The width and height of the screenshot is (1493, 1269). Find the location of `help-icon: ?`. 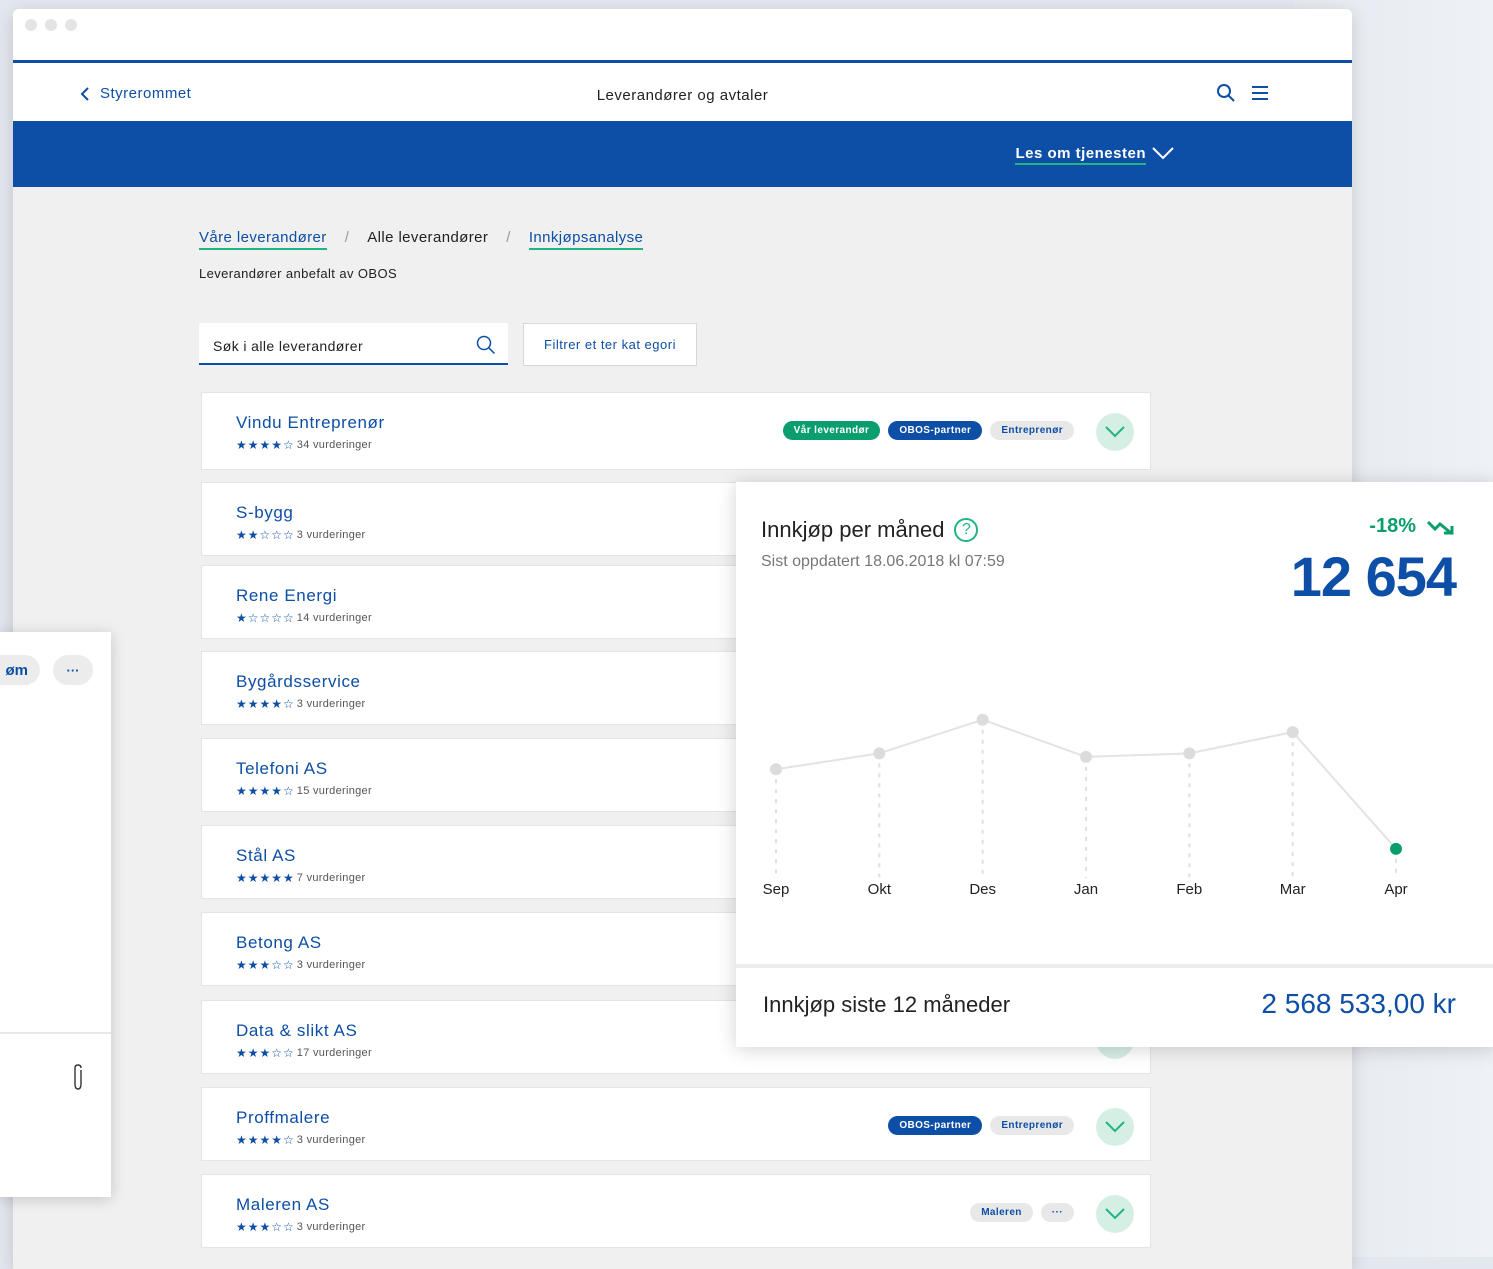

help-icon: ? is located at coordinates (966, 530).